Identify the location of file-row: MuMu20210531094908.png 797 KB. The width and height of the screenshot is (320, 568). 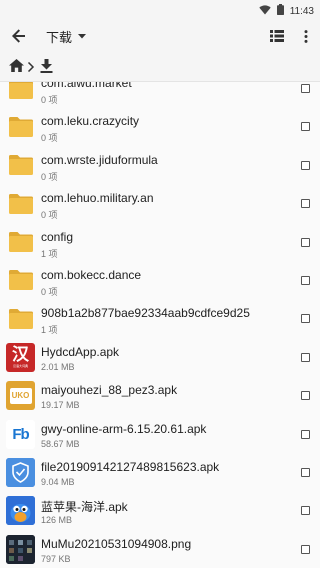
(160, 550).